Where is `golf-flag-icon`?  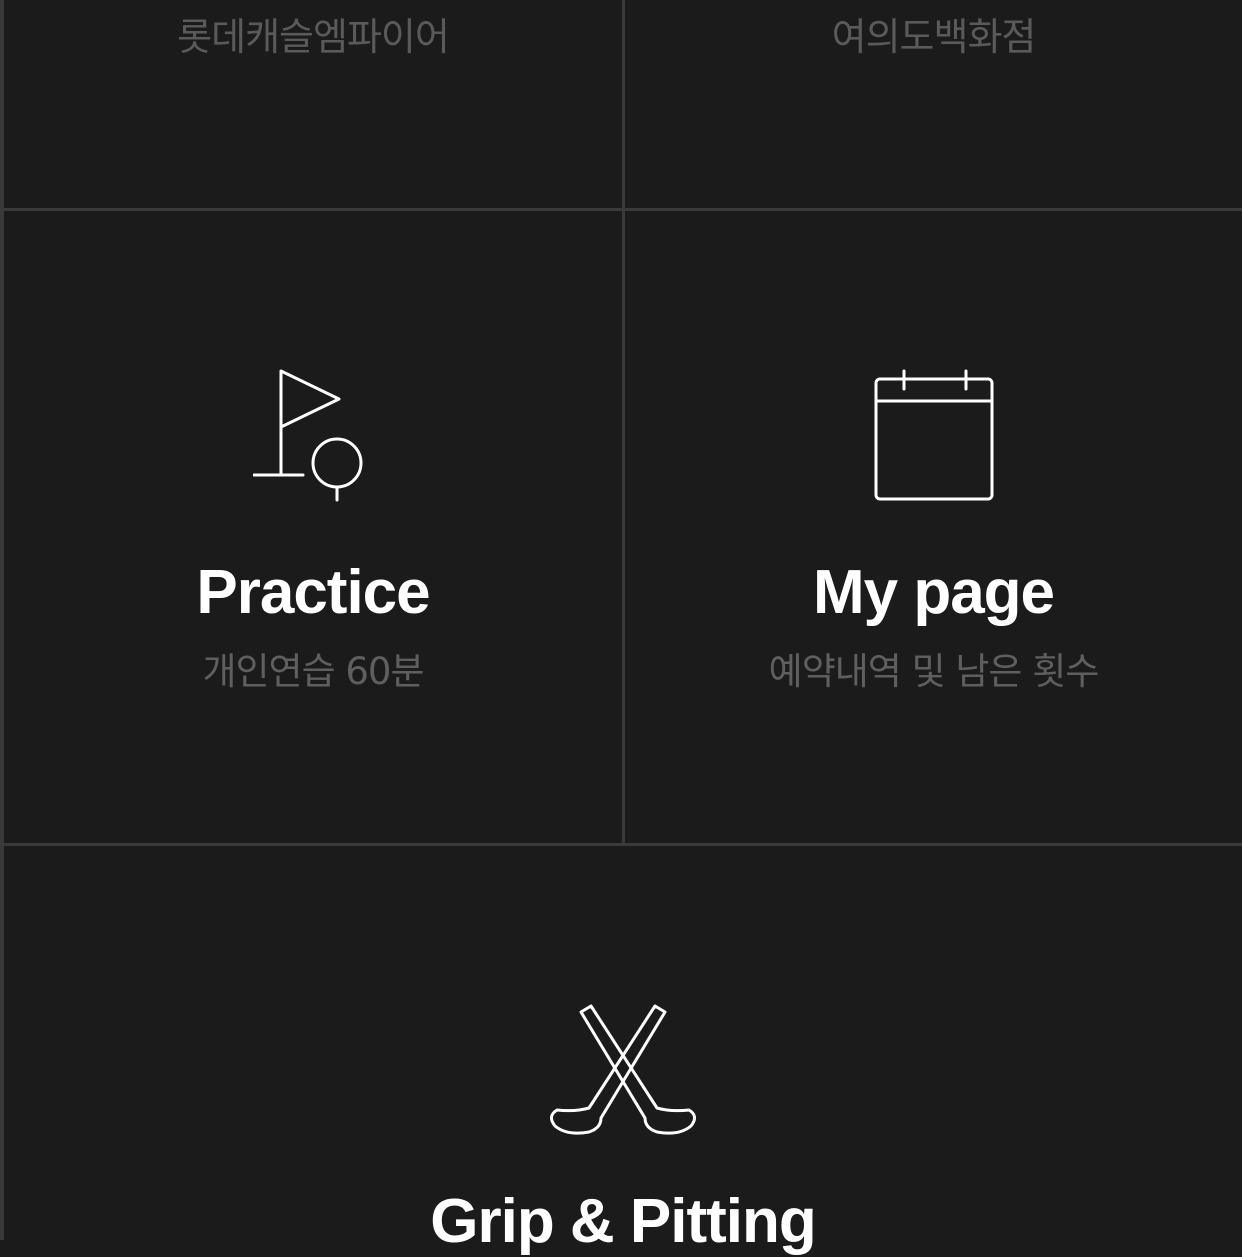
golf-flag-icon is located at coordinates (308, 435).